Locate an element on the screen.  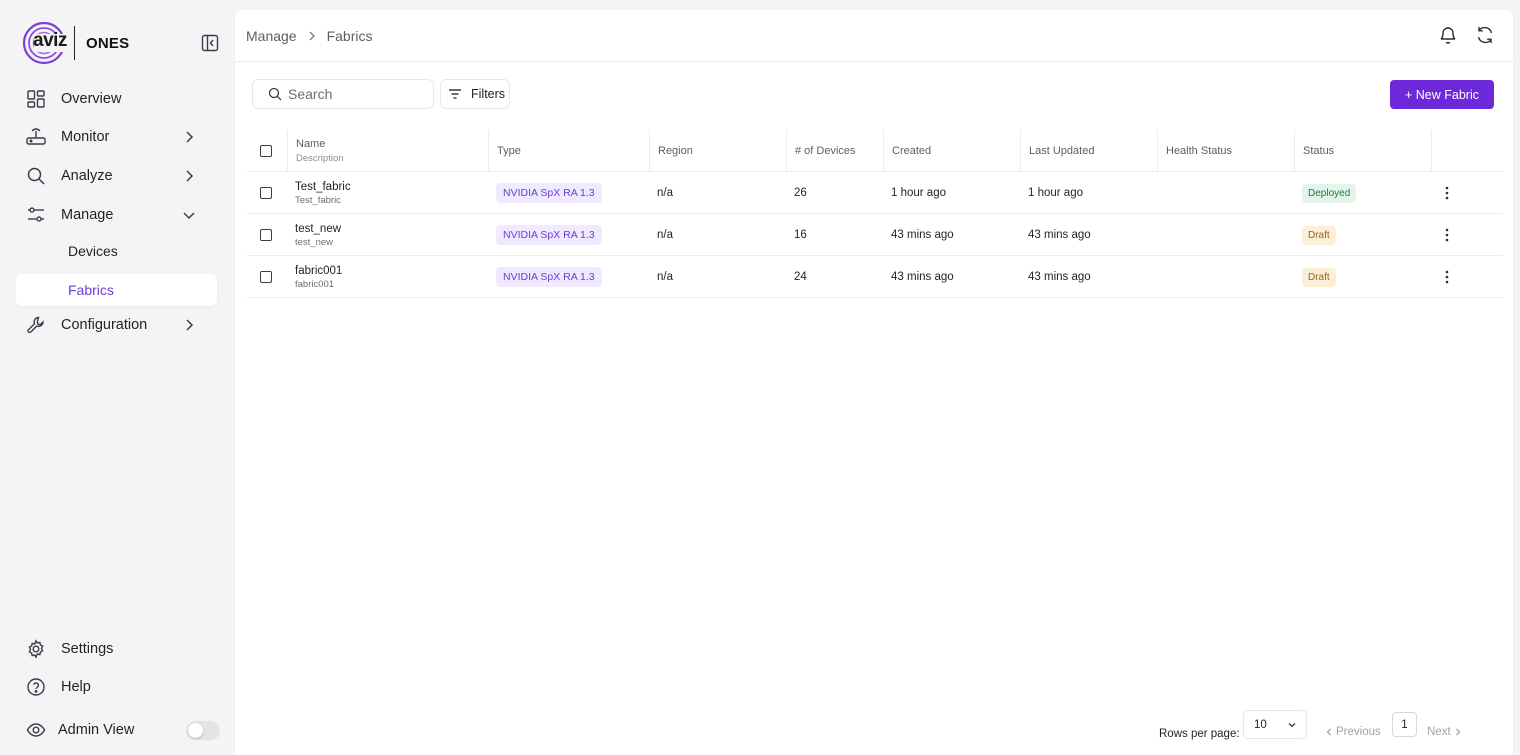
logo-divider is located at coordinates (74, 43).